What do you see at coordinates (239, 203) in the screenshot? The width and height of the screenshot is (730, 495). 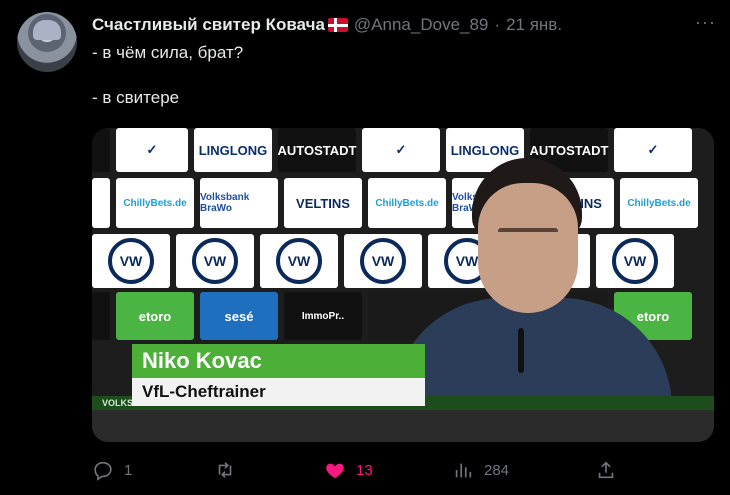 I see `ad-tile: Volksbank BraWo` at bounding box center [239, 203].